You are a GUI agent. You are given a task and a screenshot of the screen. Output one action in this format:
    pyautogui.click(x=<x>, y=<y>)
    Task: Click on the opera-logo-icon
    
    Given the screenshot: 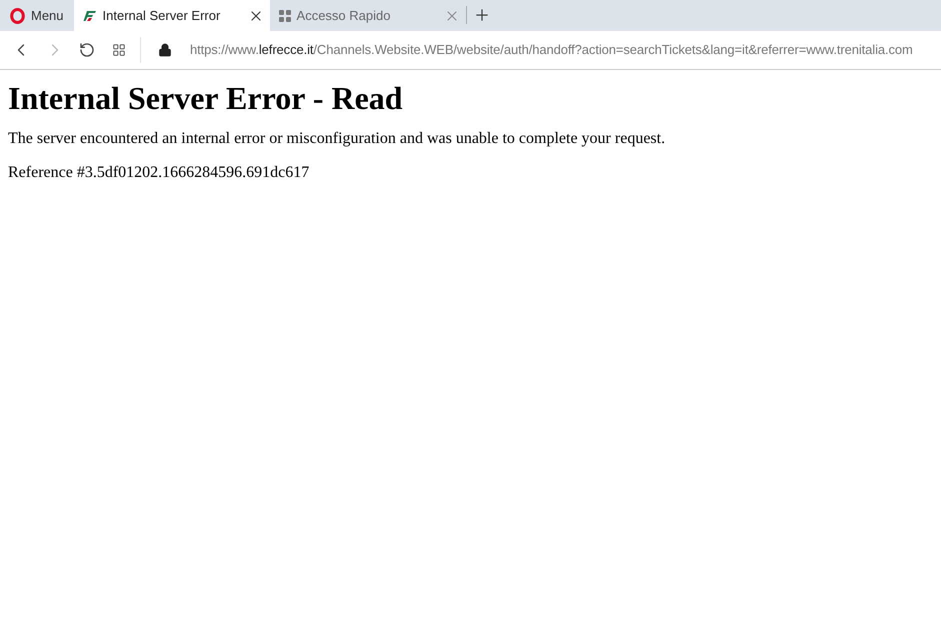 What is the action you would take?
    pyautogui.click(x=17, y=16)
    